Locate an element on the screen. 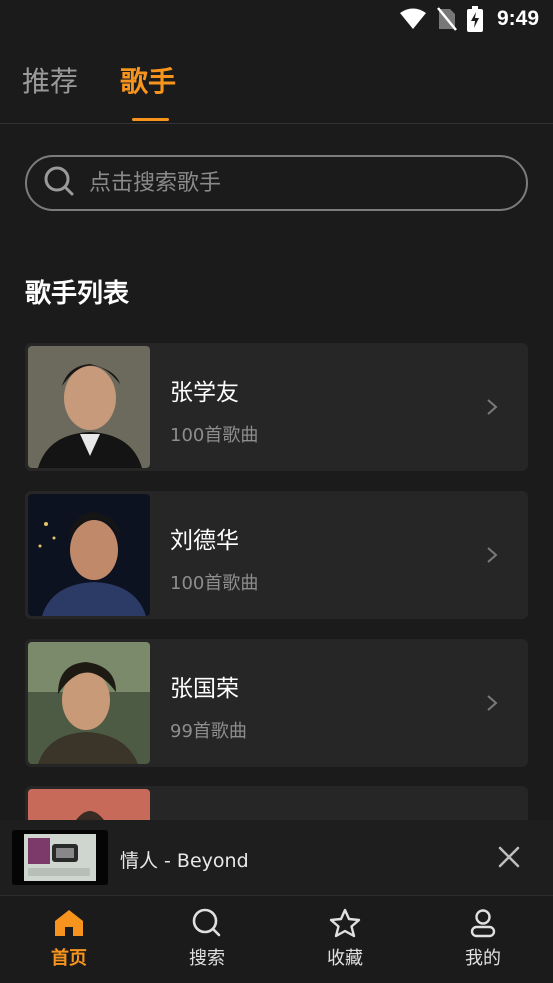 The height and width of the screenshot is (983, 553). tab-recommend: 推荐 is located at coordinates (50, 80).